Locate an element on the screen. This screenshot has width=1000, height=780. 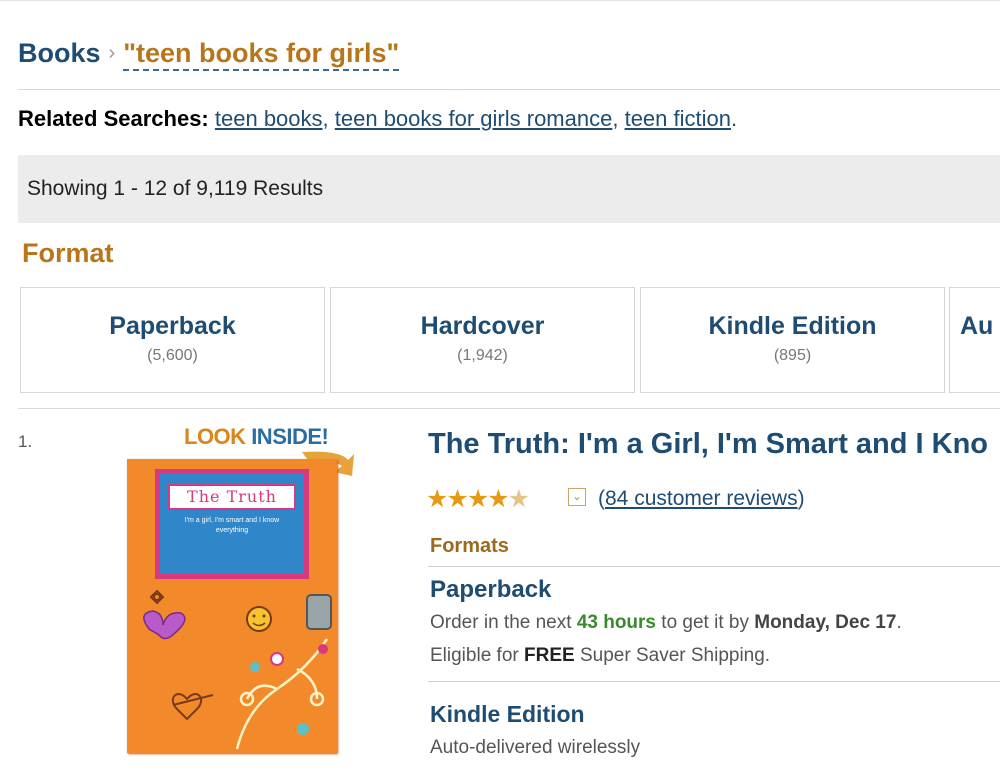
delivery-date: Monday, Dec 17 is located at coordinates (825, 622).